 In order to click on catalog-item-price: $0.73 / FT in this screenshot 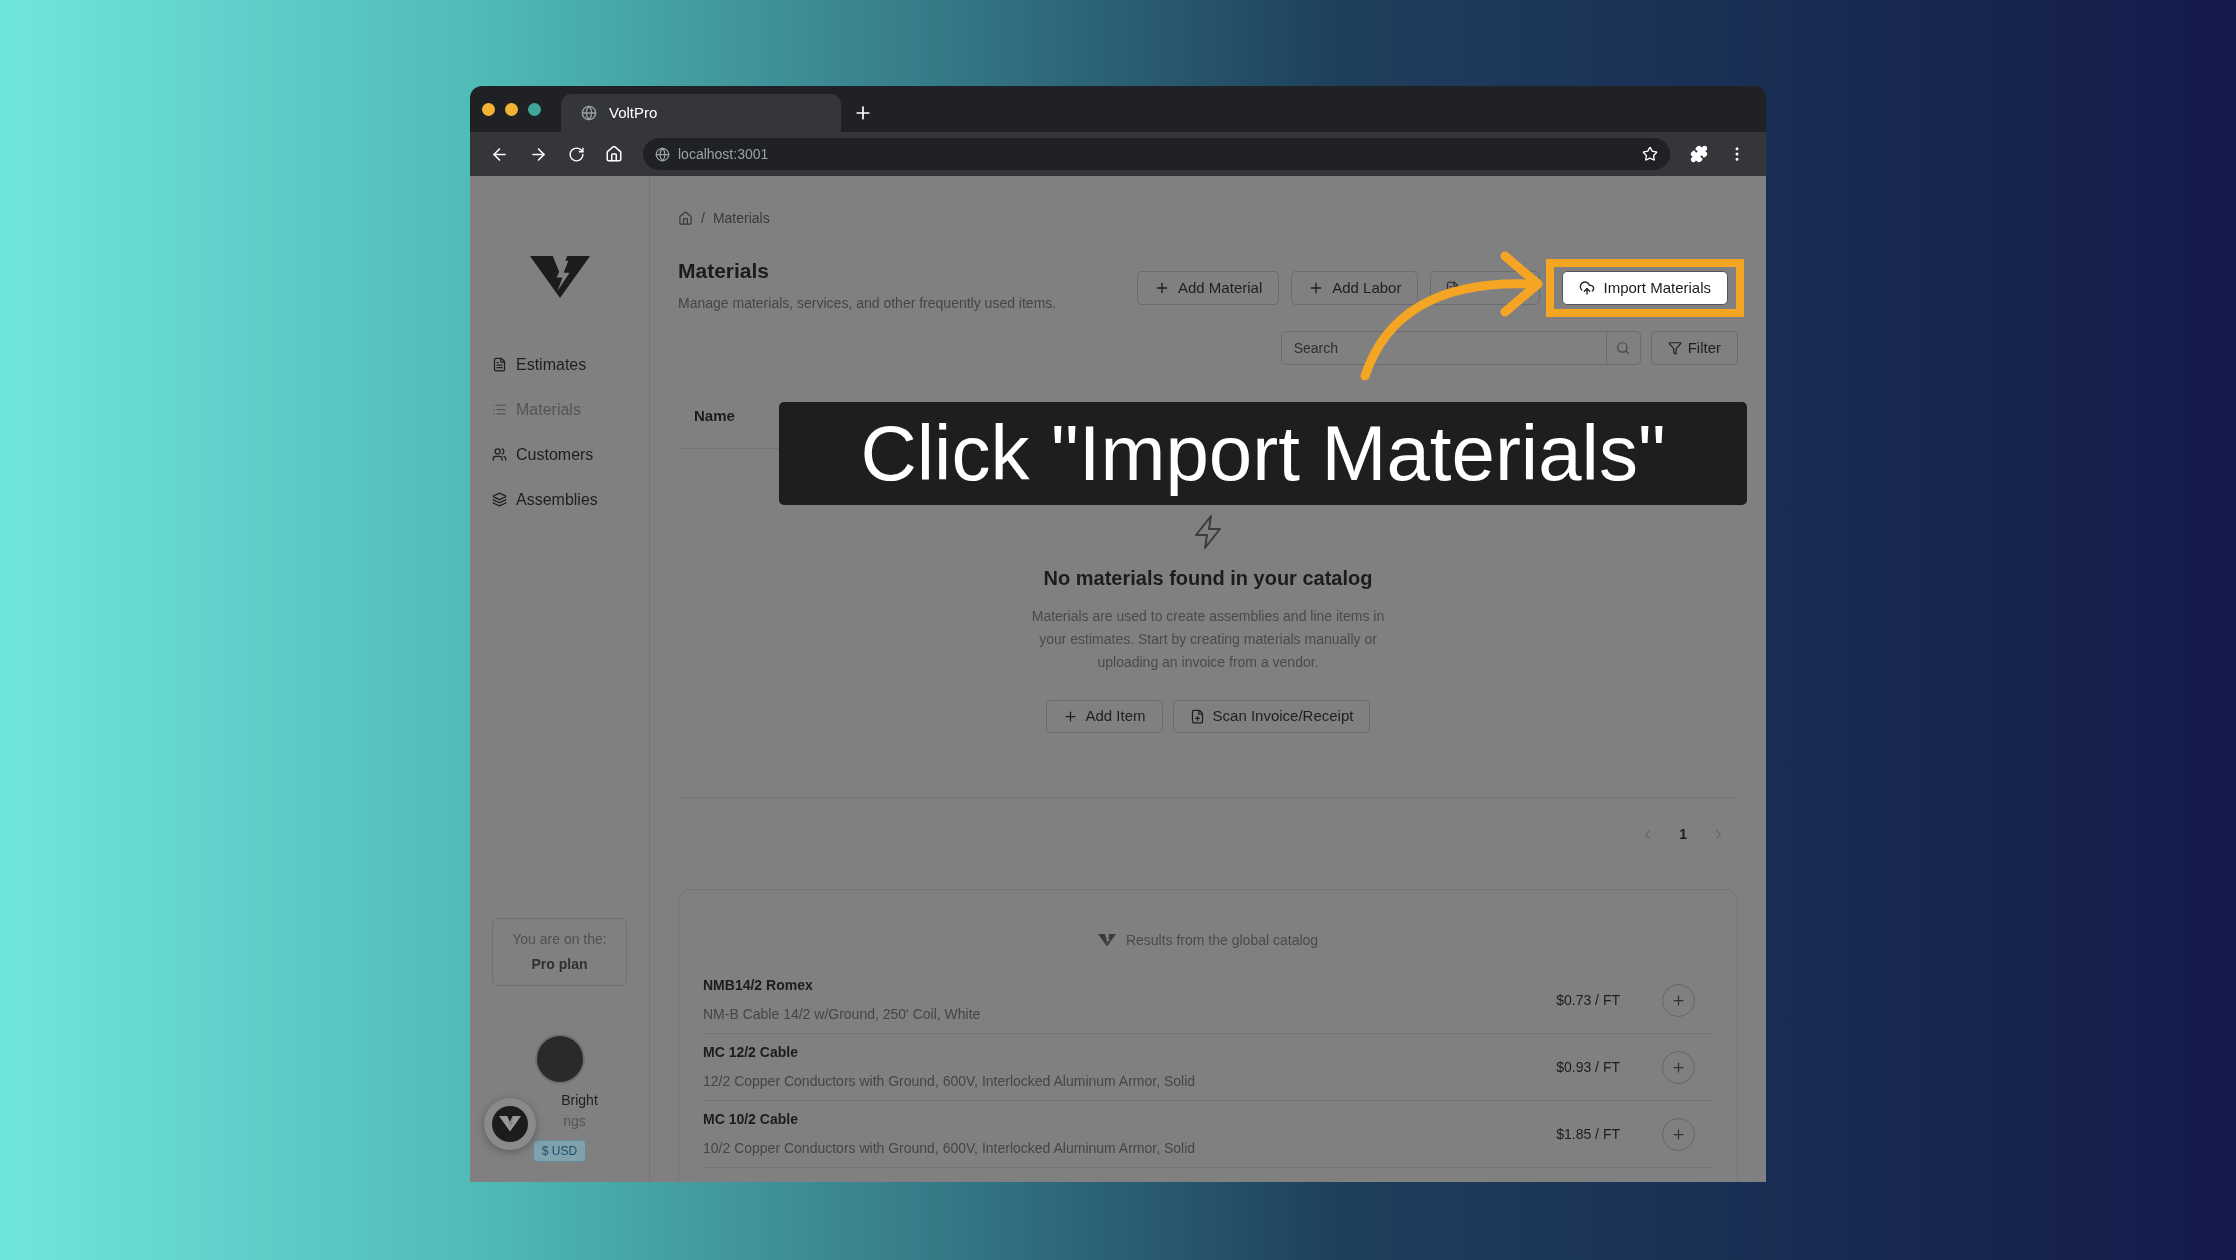, I will do `click(1588, 1000)`.